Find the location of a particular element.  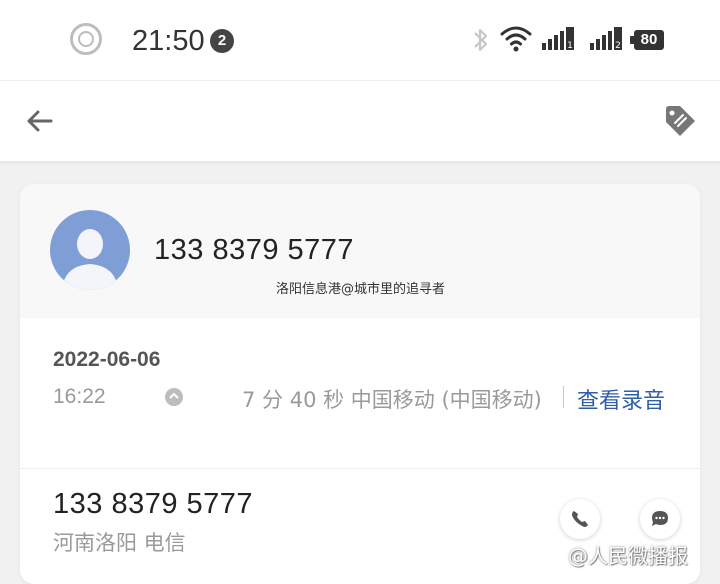

status-bar: 21:50 2 1 2 80 is located at coordinates (360, 40).